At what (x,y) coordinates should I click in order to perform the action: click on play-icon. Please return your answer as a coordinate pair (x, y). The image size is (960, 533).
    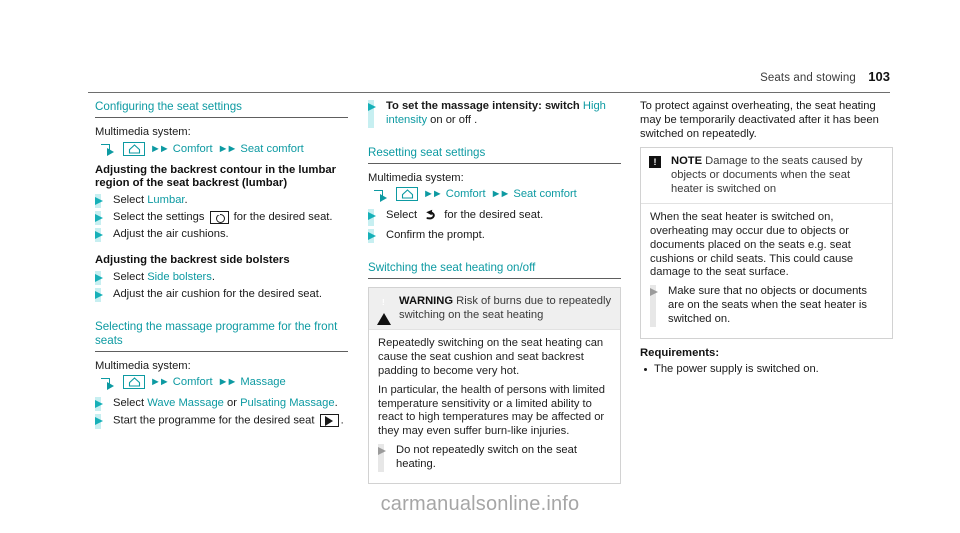
    Looking at the image, I should click on (329, 421).